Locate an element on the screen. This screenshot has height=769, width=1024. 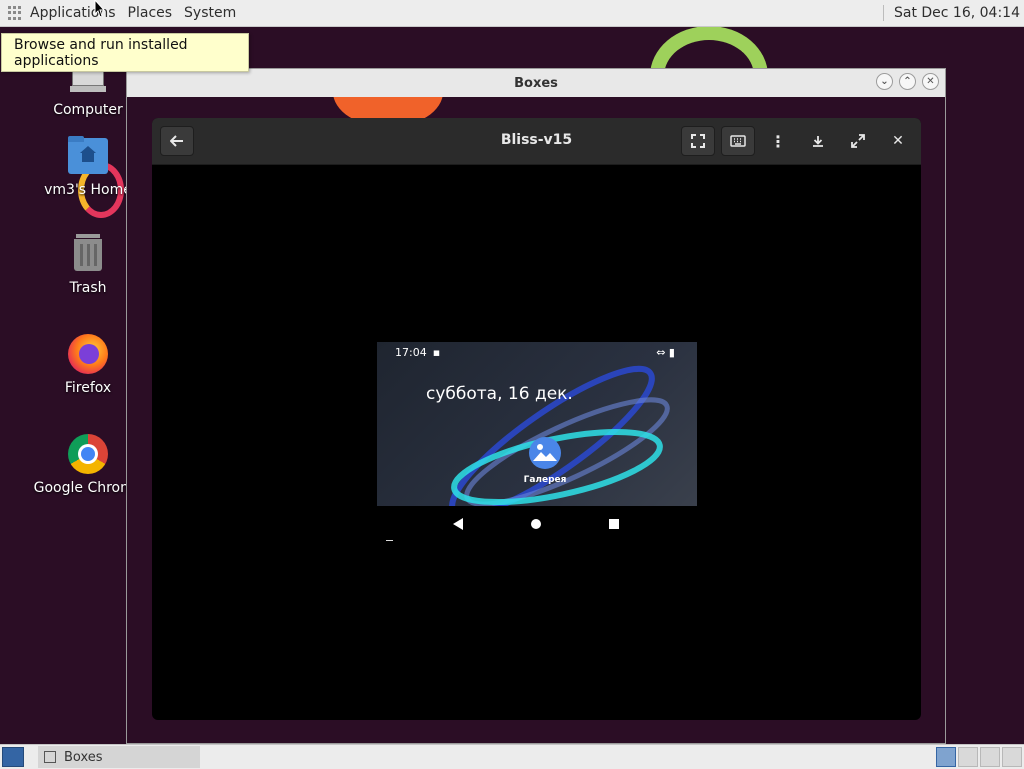
window-title: Boxes is located at coordinates (536, 83).